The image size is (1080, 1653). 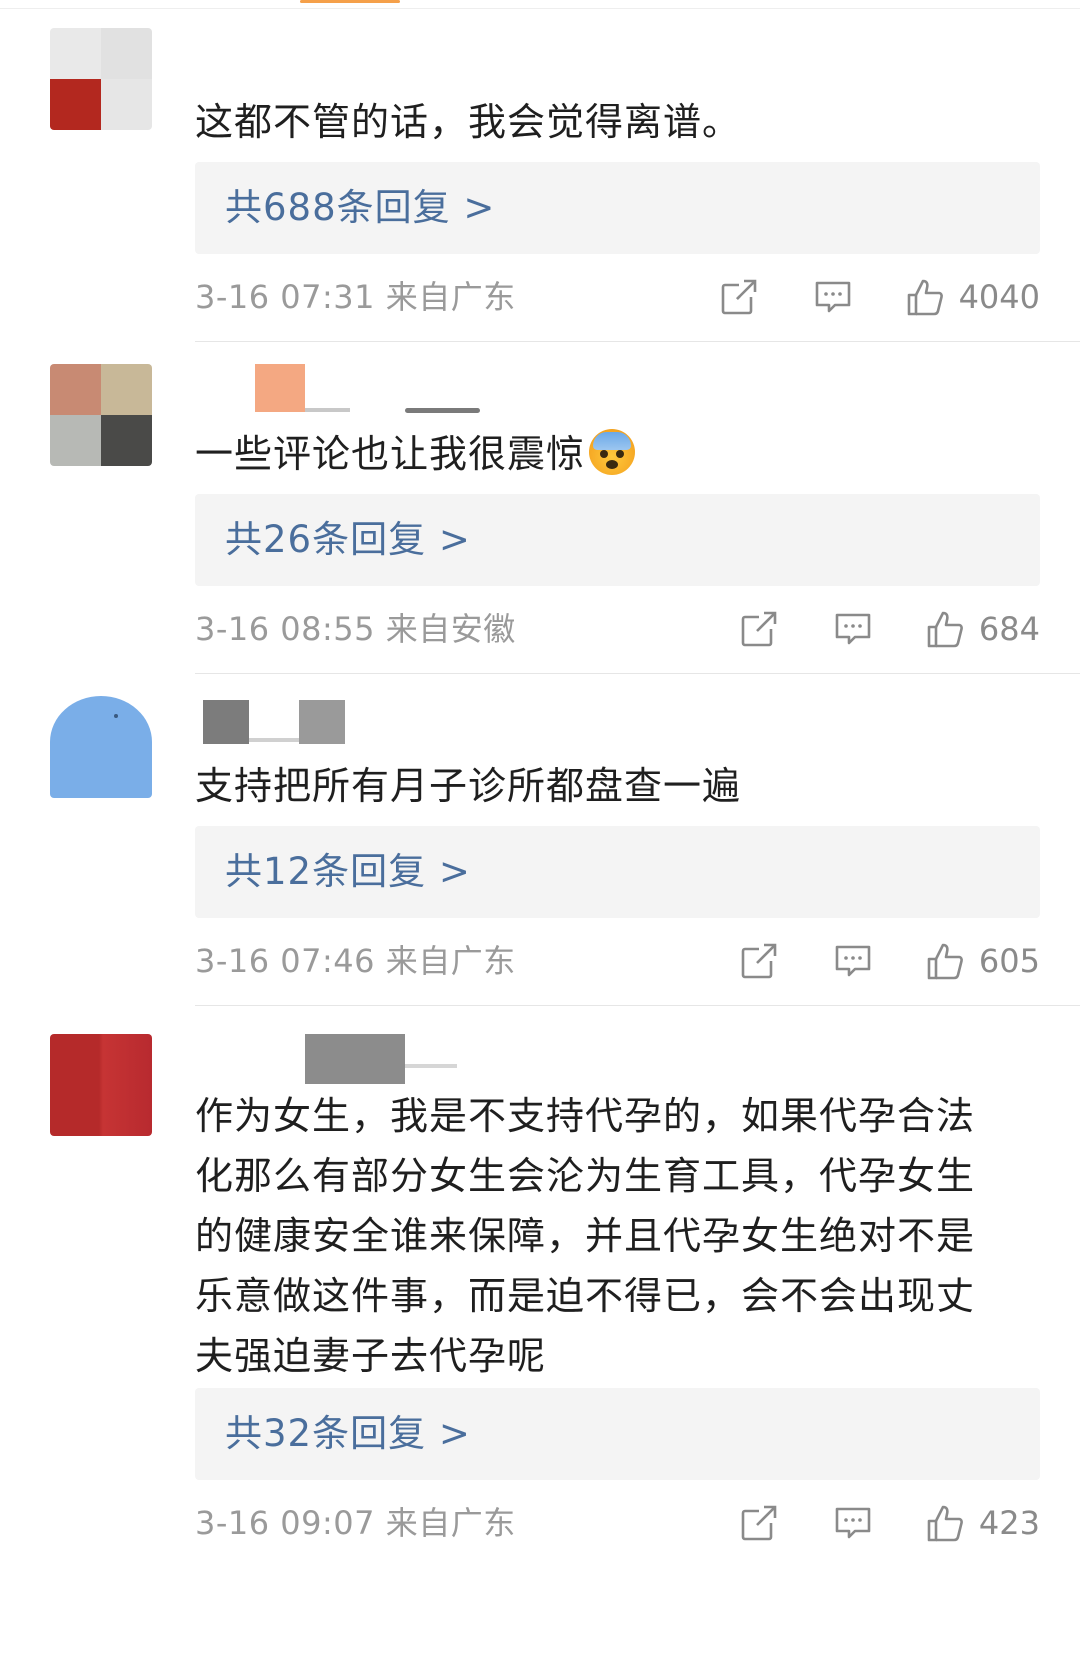 What do you see at coordinates (612, 452) in the screenshot?
I see `fearful-face-emoji` at bounding box center [612, 452].